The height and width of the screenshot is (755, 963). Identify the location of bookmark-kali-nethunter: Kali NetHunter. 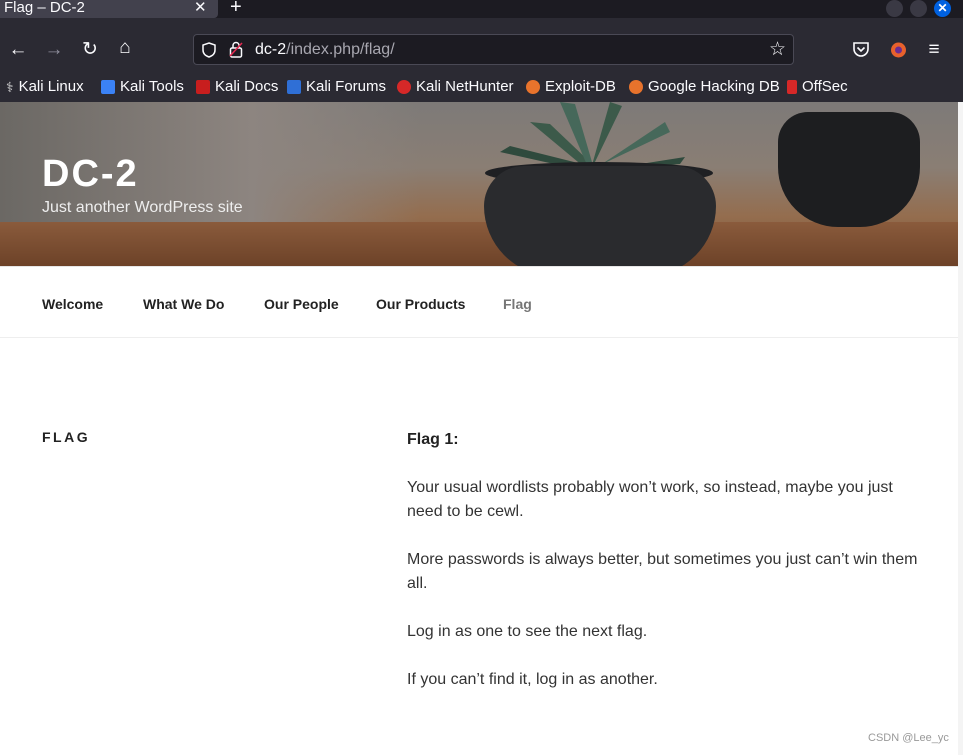
(455, 87).